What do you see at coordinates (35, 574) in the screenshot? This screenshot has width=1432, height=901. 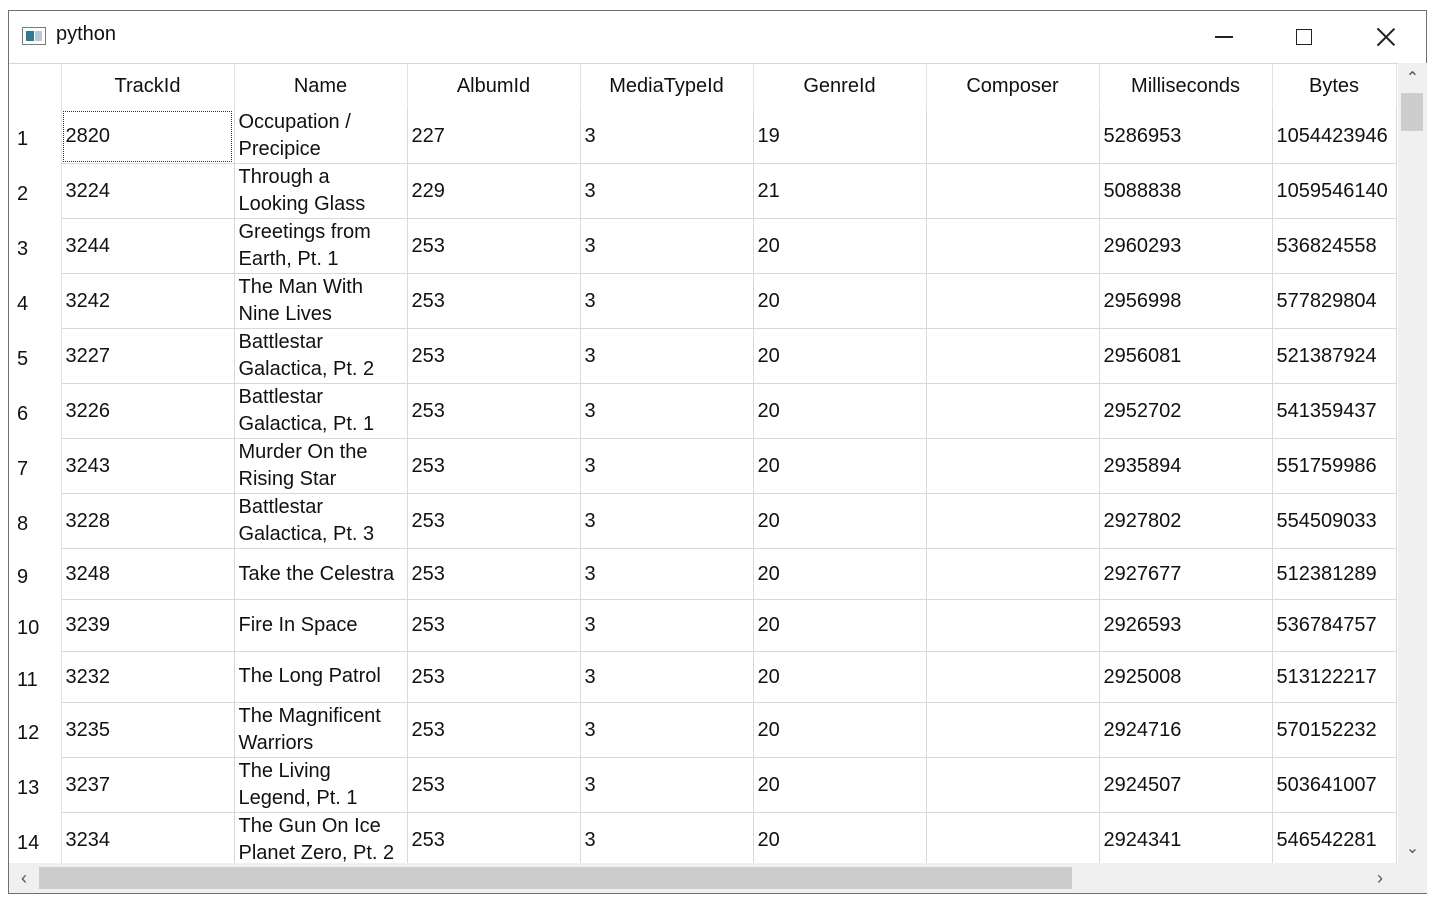 I see `row-header: 9` at bounding box center [35, 574].